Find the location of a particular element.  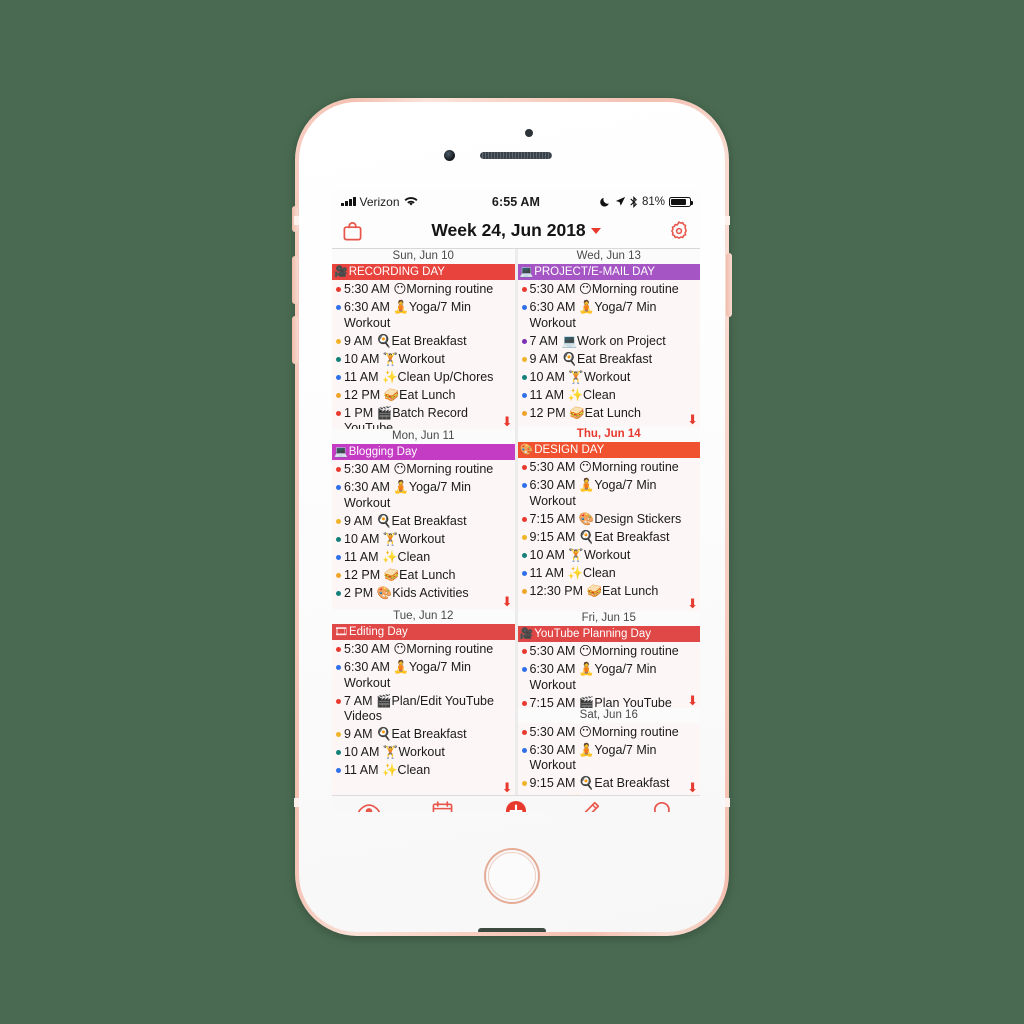

event-text: 10 AM 🏋Workout is located at coordinates (394, 538).